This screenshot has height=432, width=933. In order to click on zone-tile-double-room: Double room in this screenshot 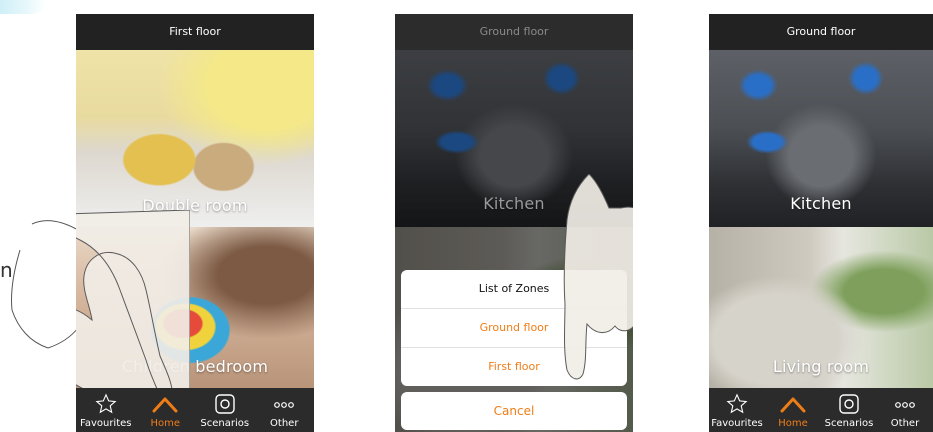, I will do `click(195, 138)`.